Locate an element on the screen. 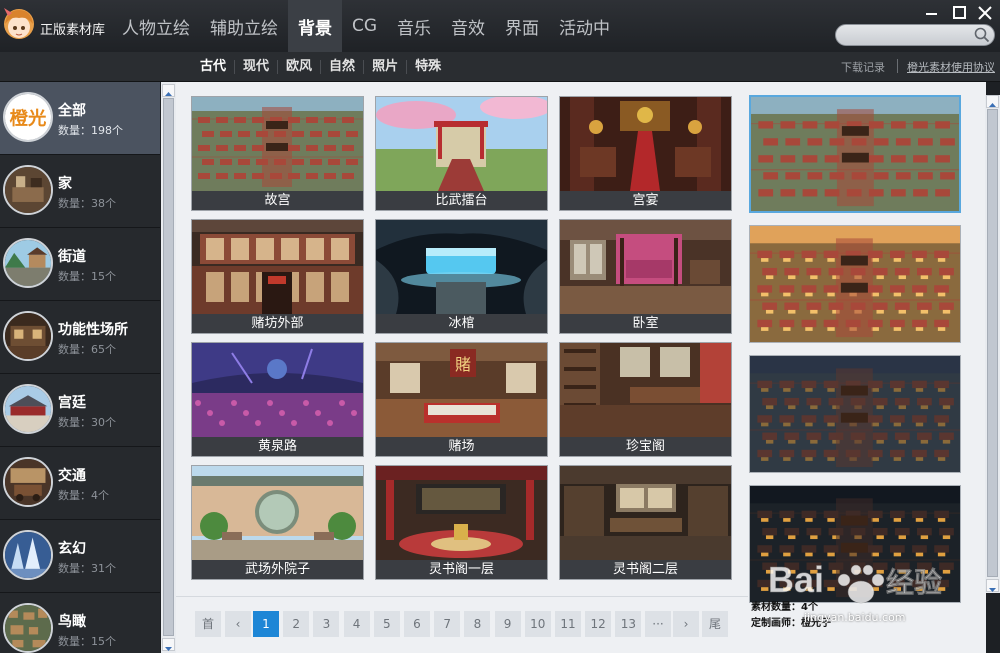 This screenshot has width=1000, height=653. sub-tab-3: 自然 is located at coordinates (341, 67).